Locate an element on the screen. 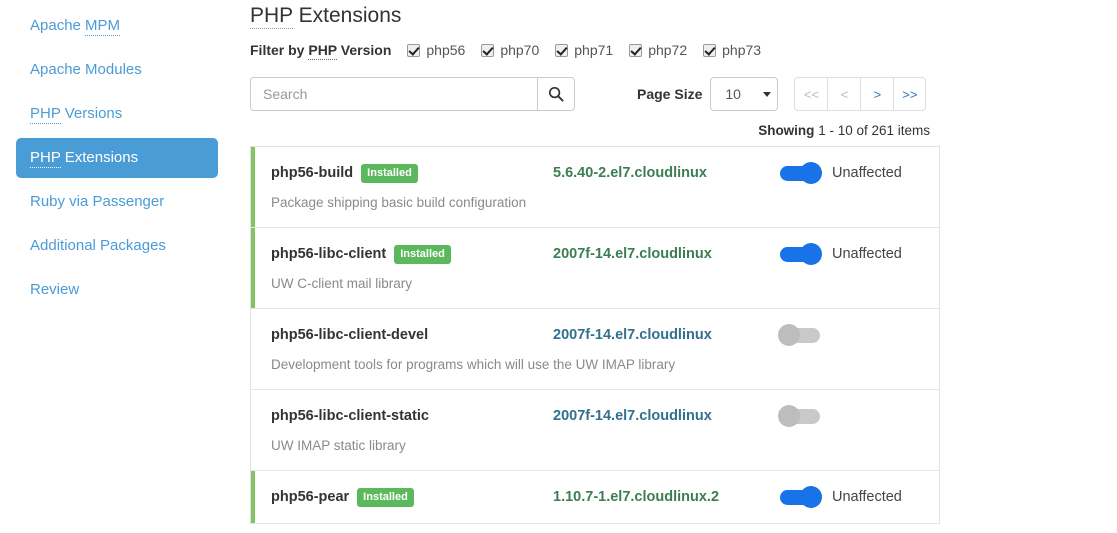 This screenshot has width=1117, height=533. page-size-label: Page Size is located at coordinates (670, 94).